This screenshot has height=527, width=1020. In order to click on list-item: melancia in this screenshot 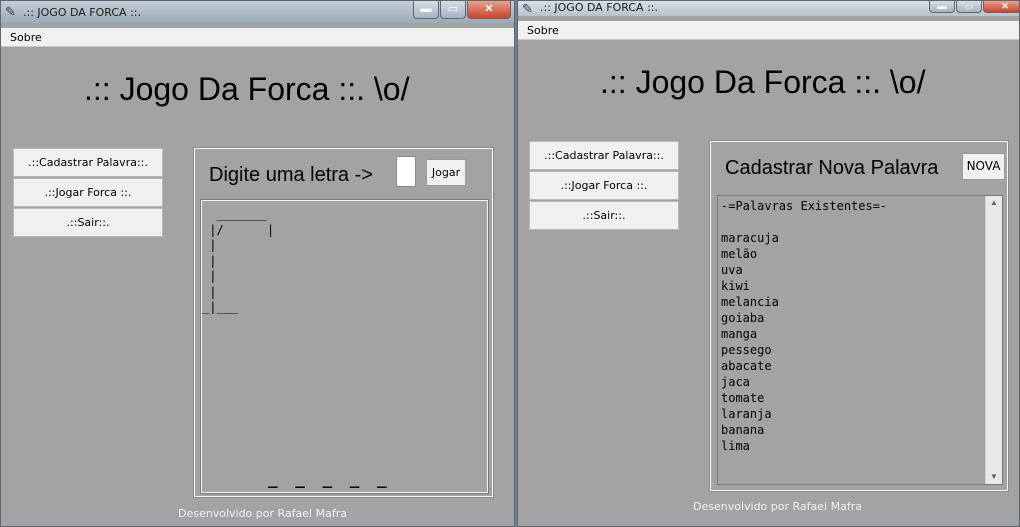, I will do `click(750, 302)`.